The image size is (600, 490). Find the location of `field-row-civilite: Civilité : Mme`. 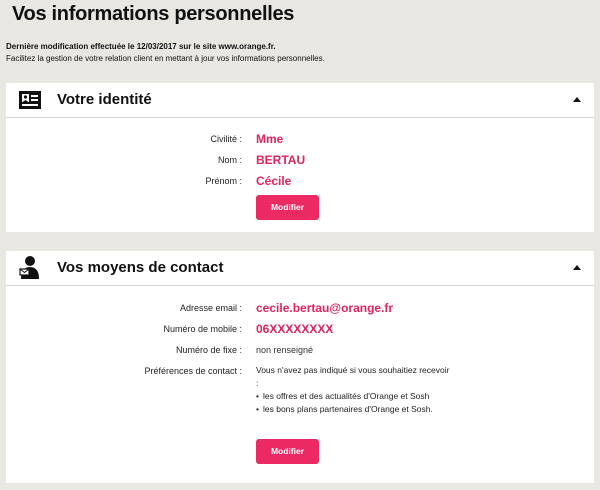

field-row-civilite: Civilité : Mme is located at coordinates (300, 139).